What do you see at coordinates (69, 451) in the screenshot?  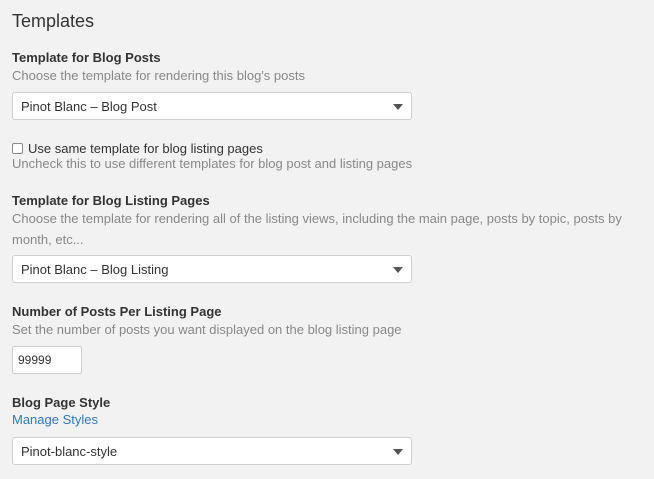 I see `page-style-value: Pinot-blanc-style` at bounding box center [69, 451].